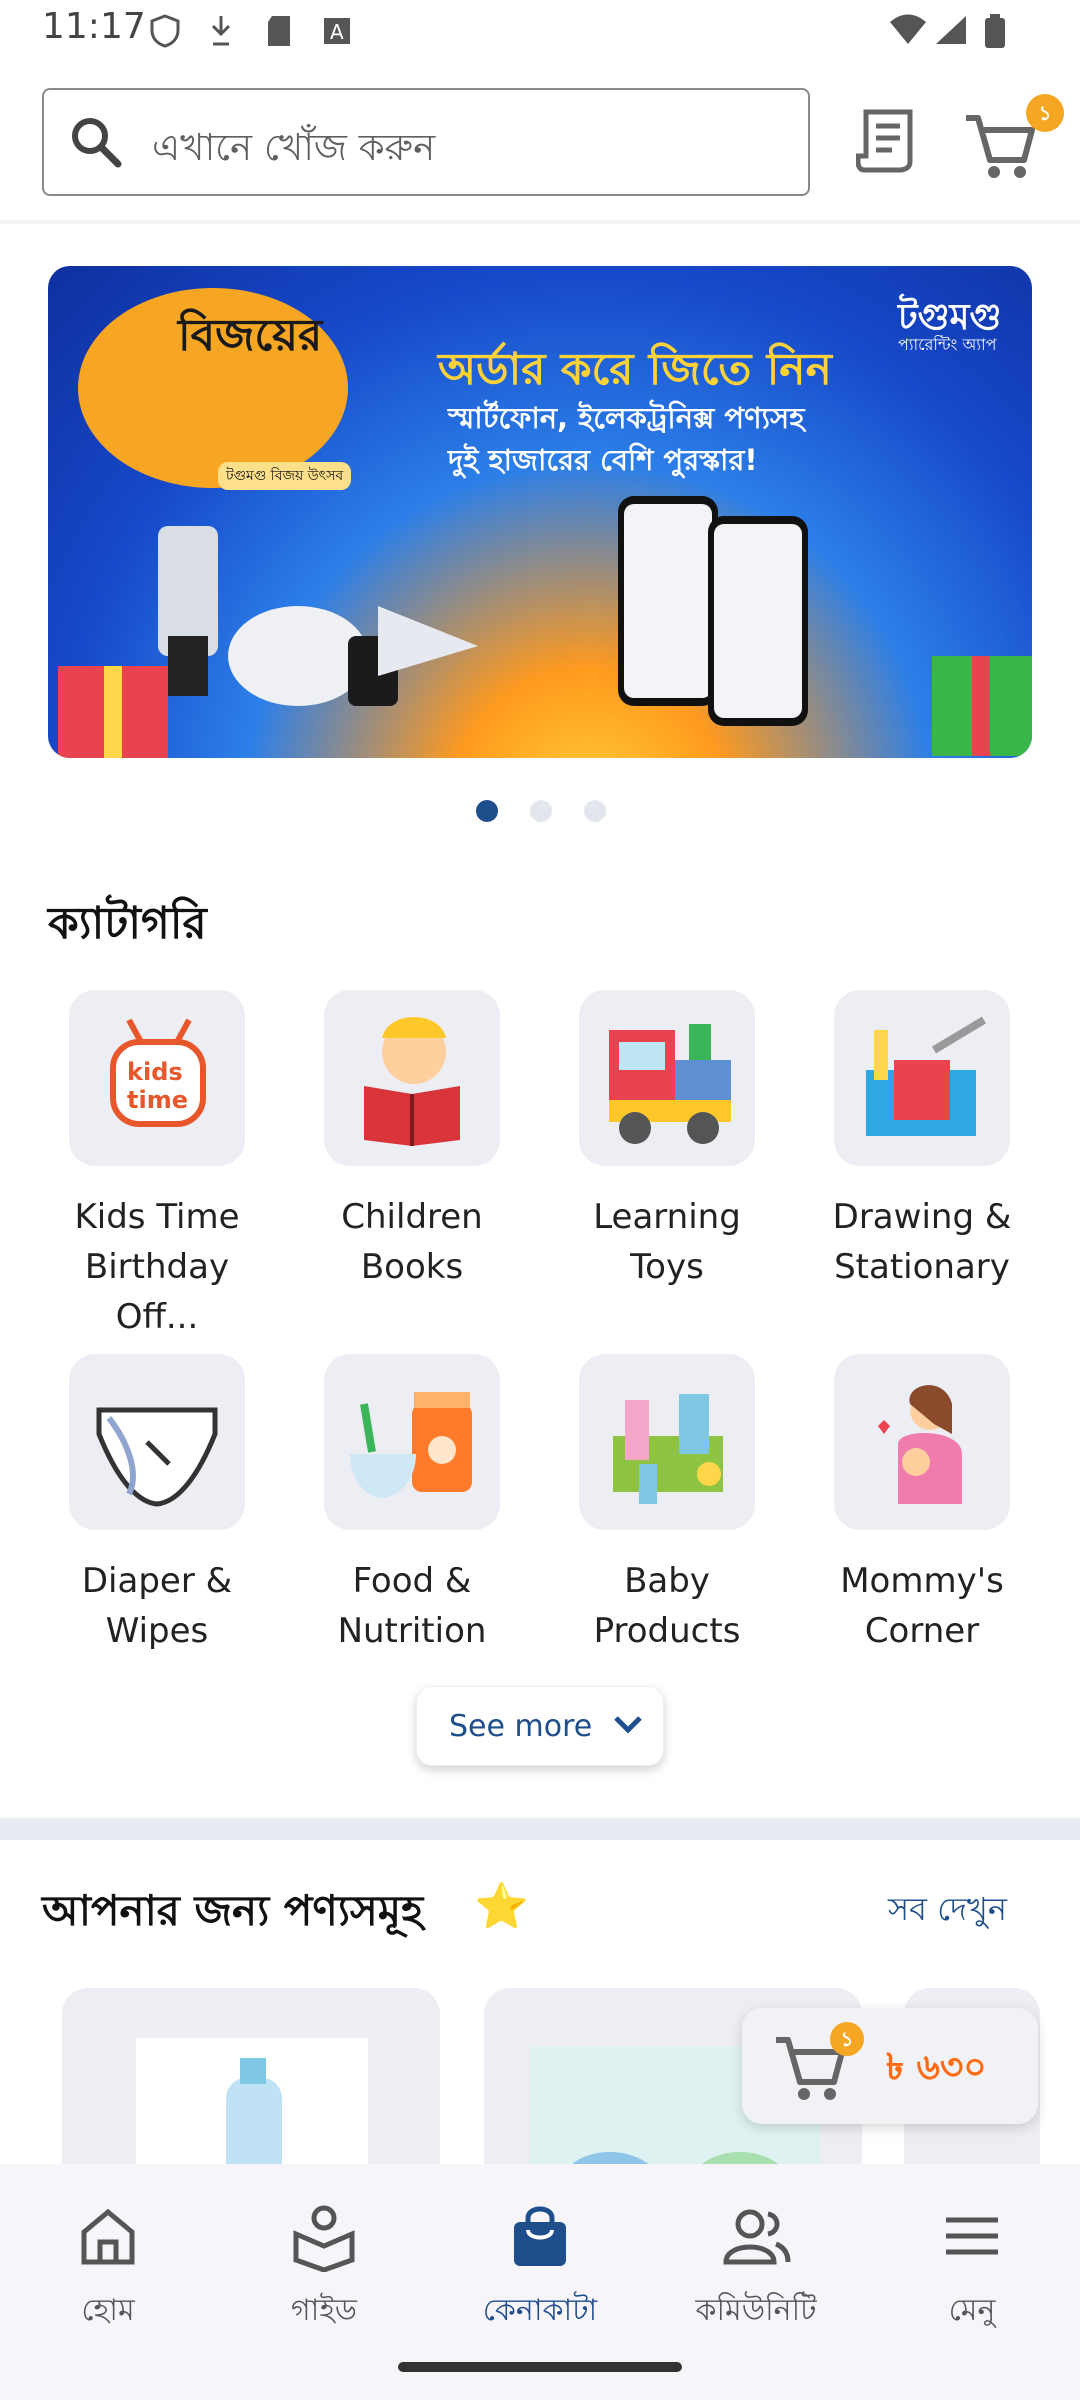  Describe the element at coordinates (157, 1457) in the screenshot. I see `diaper-icon` at that location.